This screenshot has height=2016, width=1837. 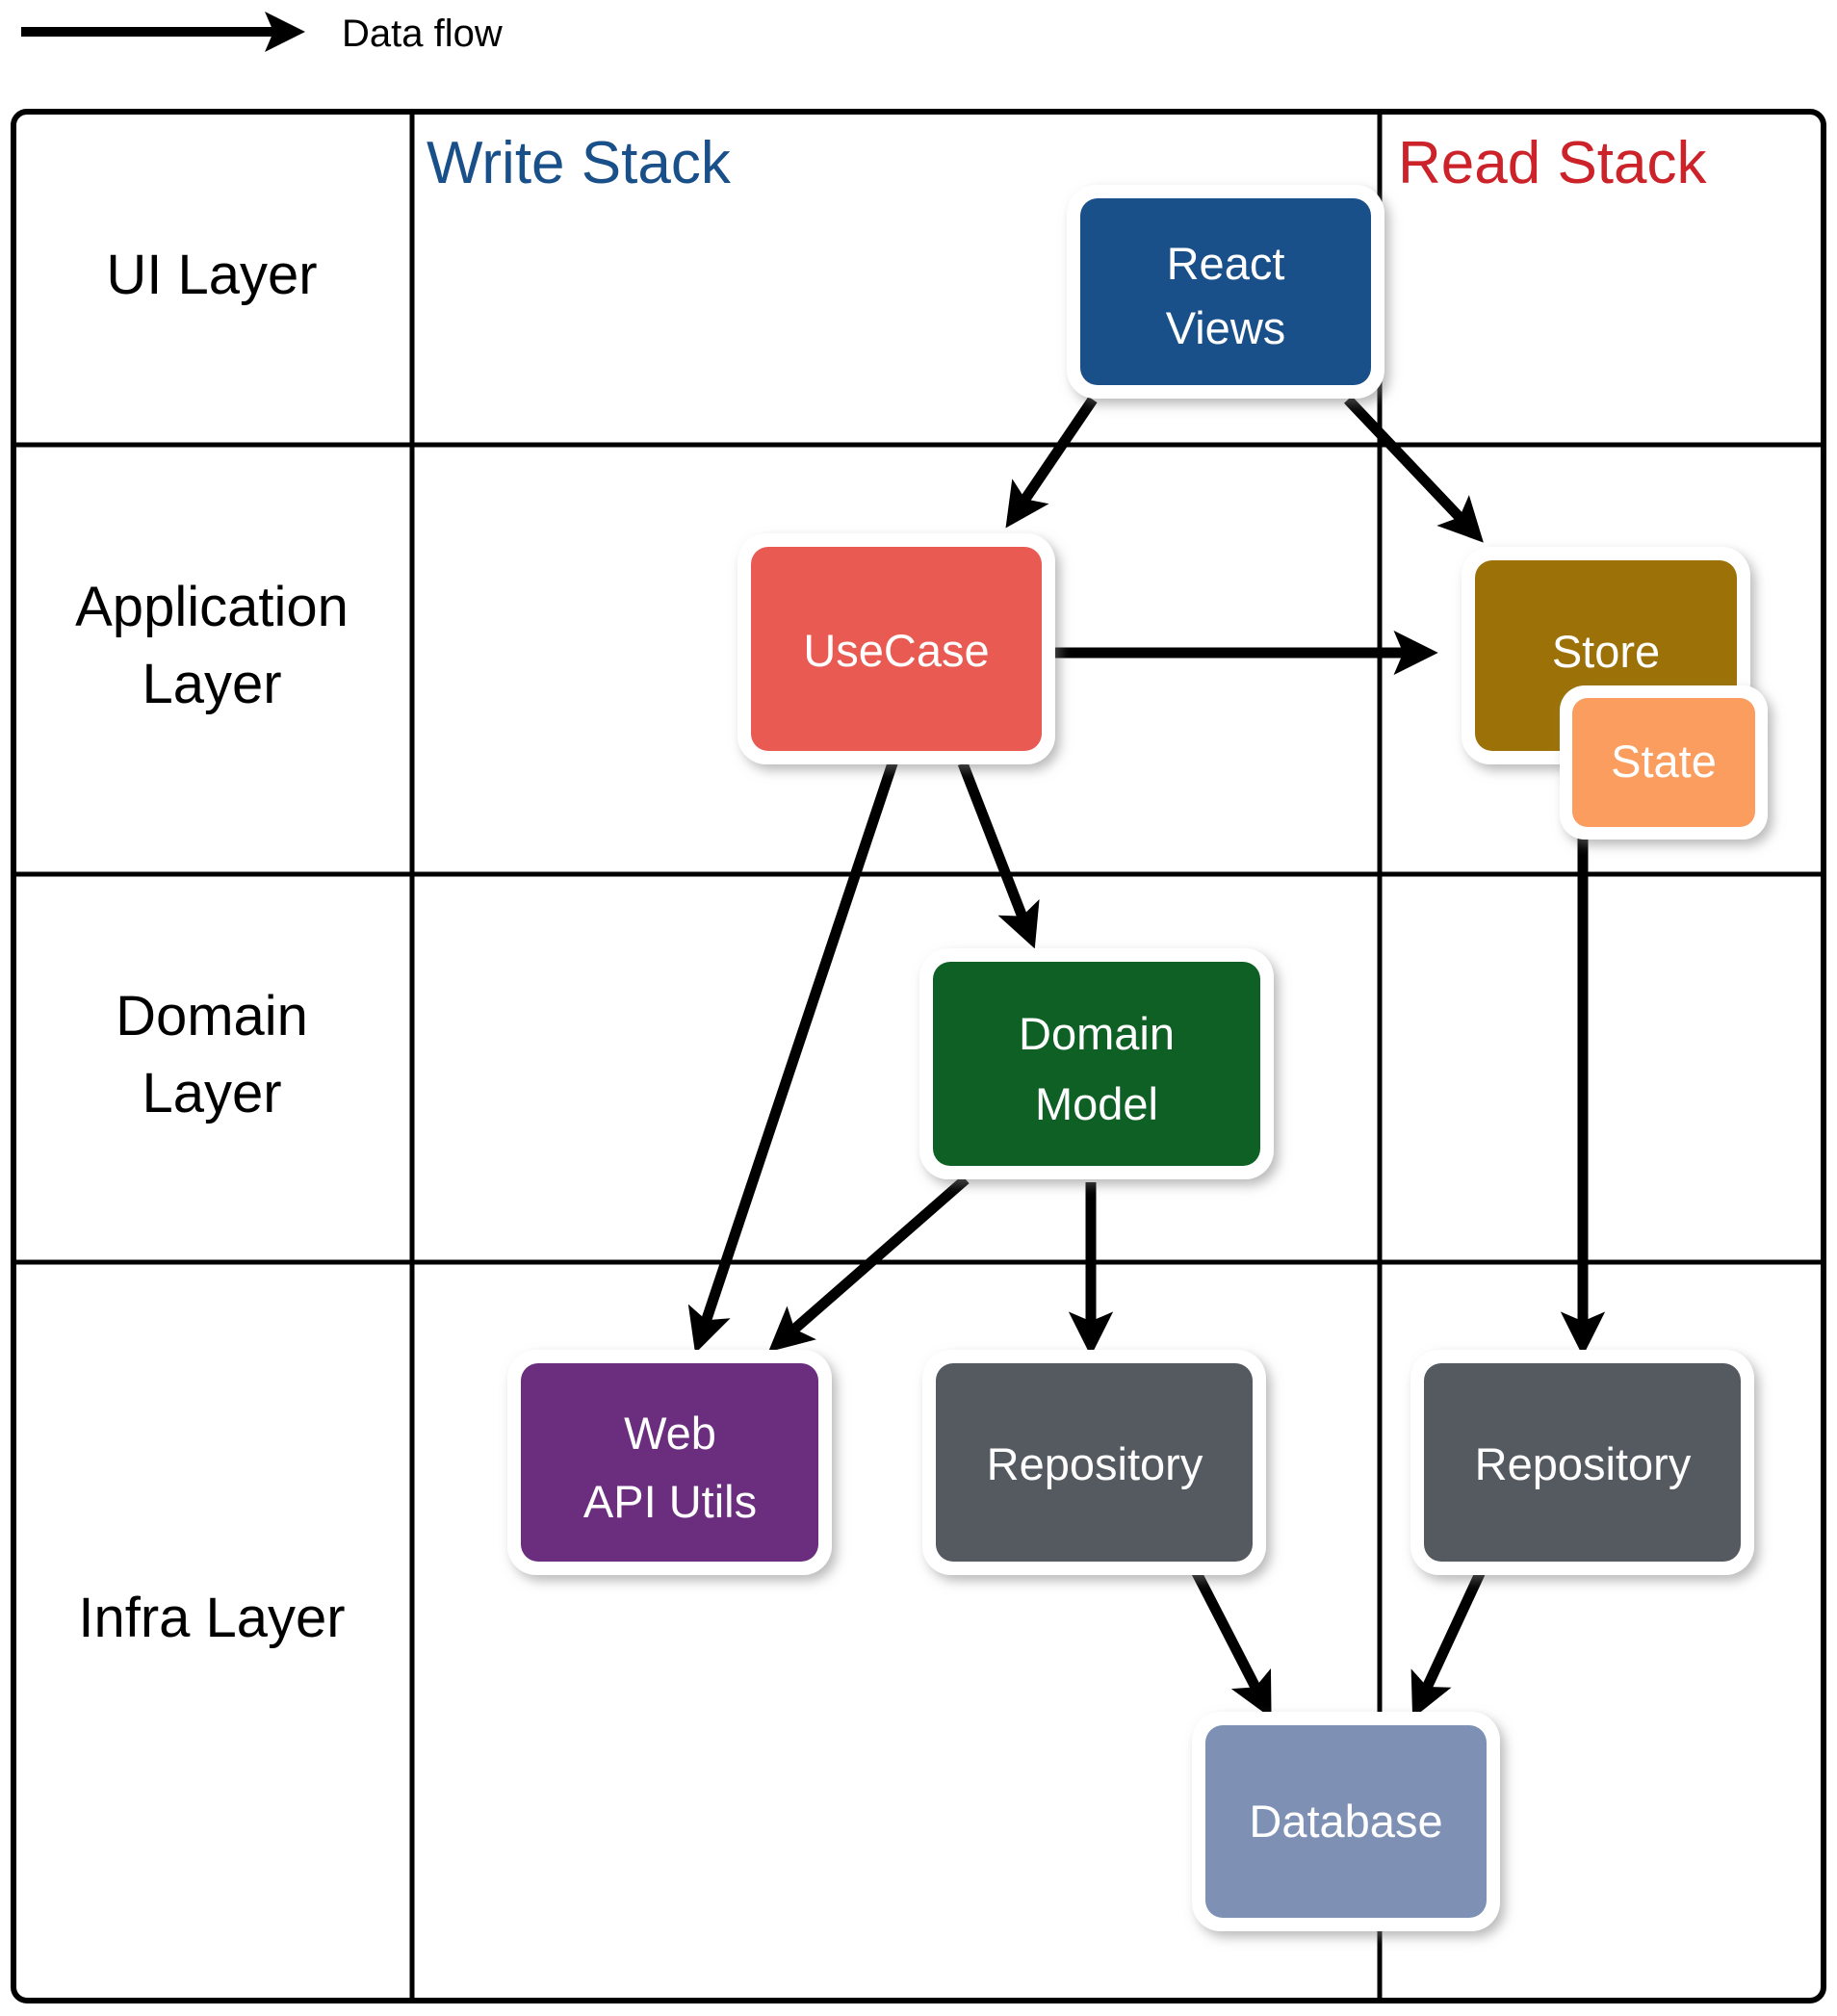 What do you see at coordinates (670, 1502) in the screenshot?
I see `node-web-api-utils-label-line-2: API Utils` at bounding box center [670, 1502].